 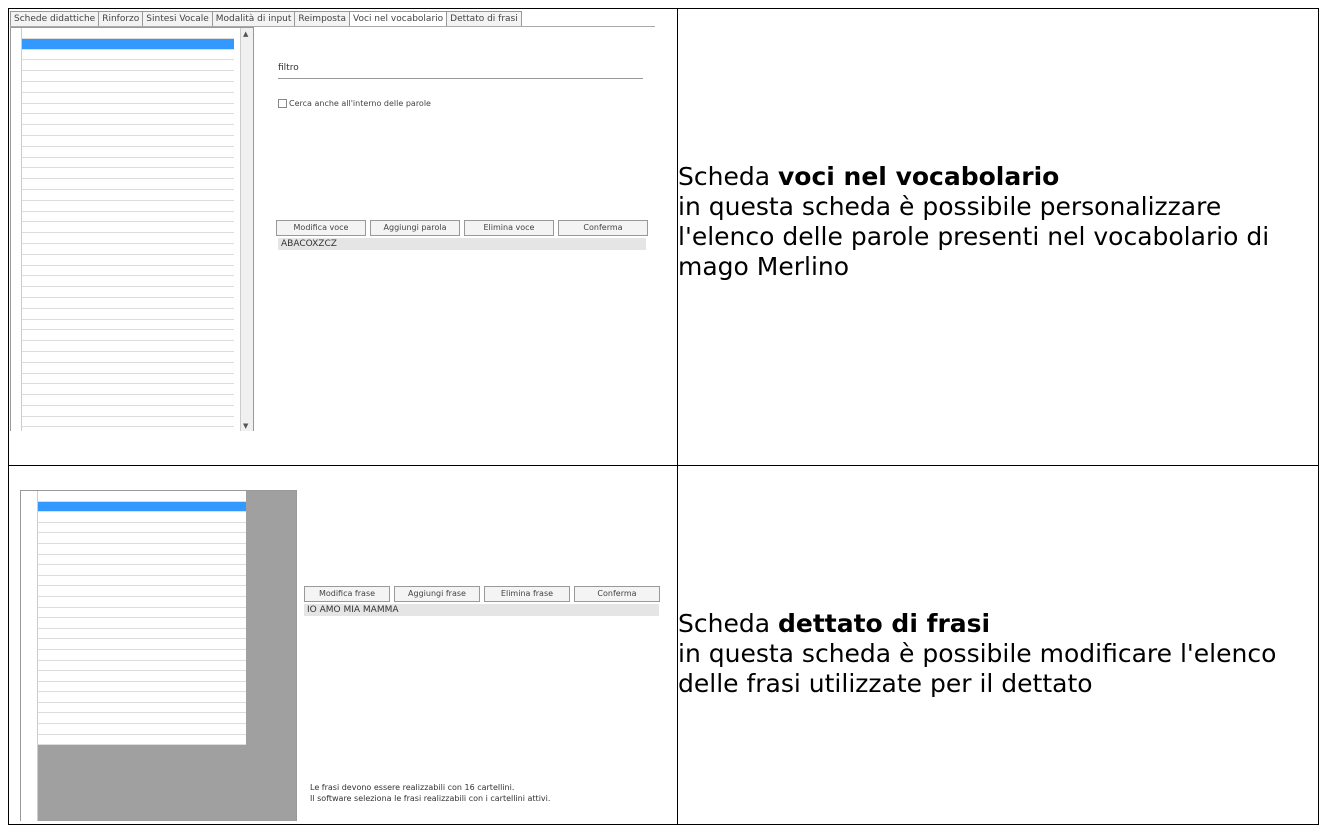 I want to click on tab-schede-didattiche: Schede didattiche, so click(x=55, y=18).